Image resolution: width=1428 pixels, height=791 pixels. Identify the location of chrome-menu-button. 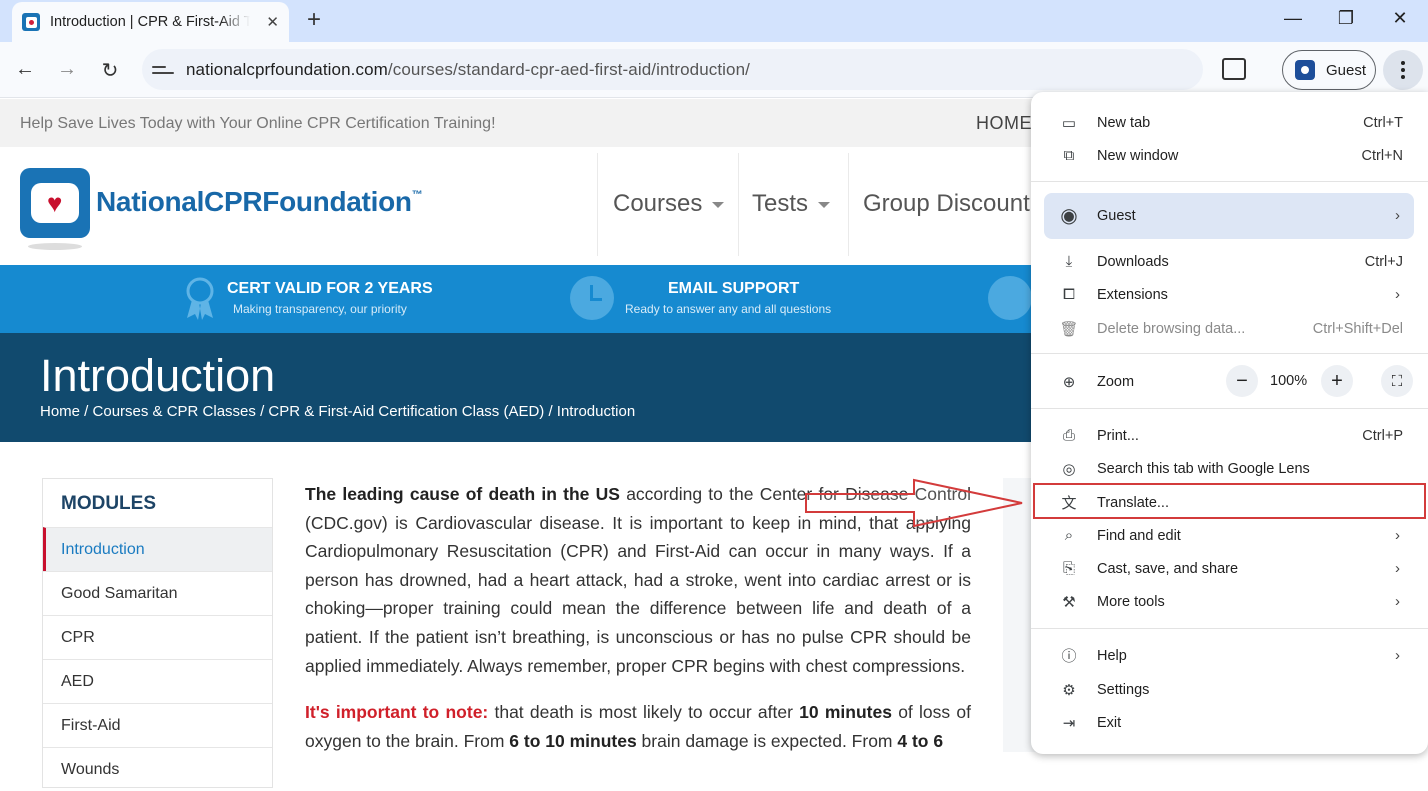
(1403, 70).